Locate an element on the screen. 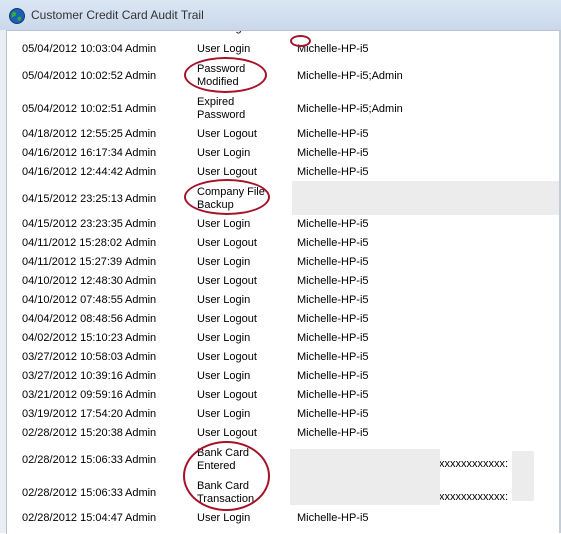 Image resolution: width=561 pixels, height=534 pixels. row-date: 03/27/2012 10:58:03 is located at coordinates (72, 357).